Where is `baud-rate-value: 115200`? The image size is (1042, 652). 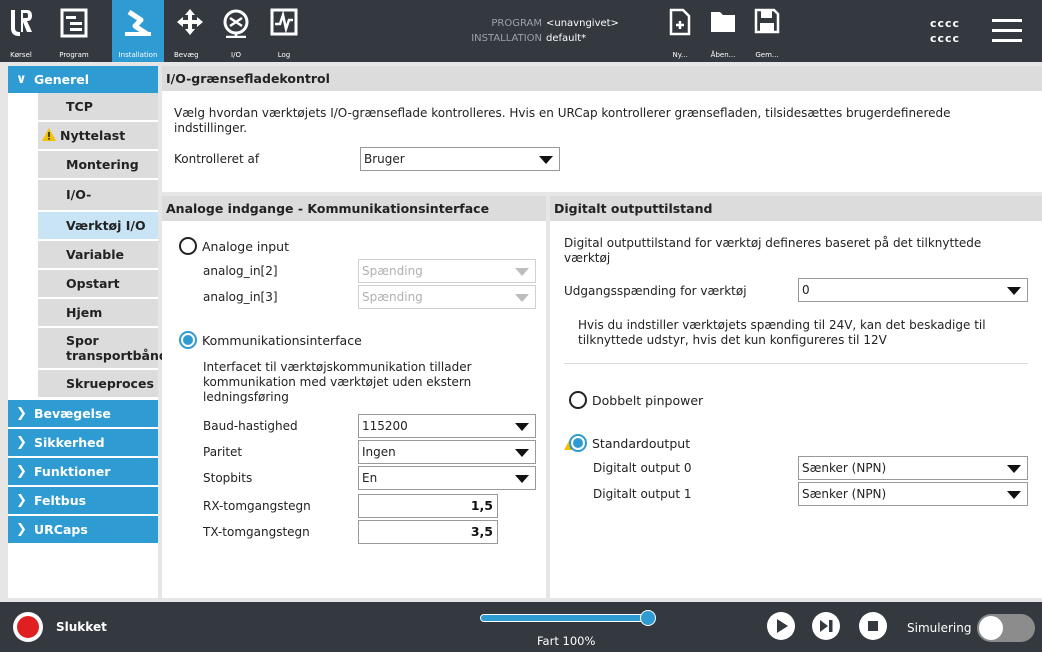
baud-rate-value: 115200 is located at coordinates (385, 426).